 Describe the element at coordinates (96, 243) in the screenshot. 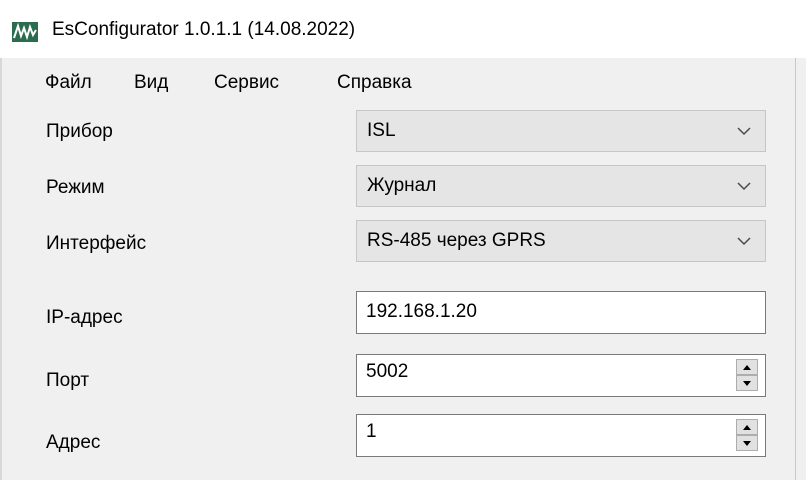

I see `interface-label: Интерфейс` at that location.